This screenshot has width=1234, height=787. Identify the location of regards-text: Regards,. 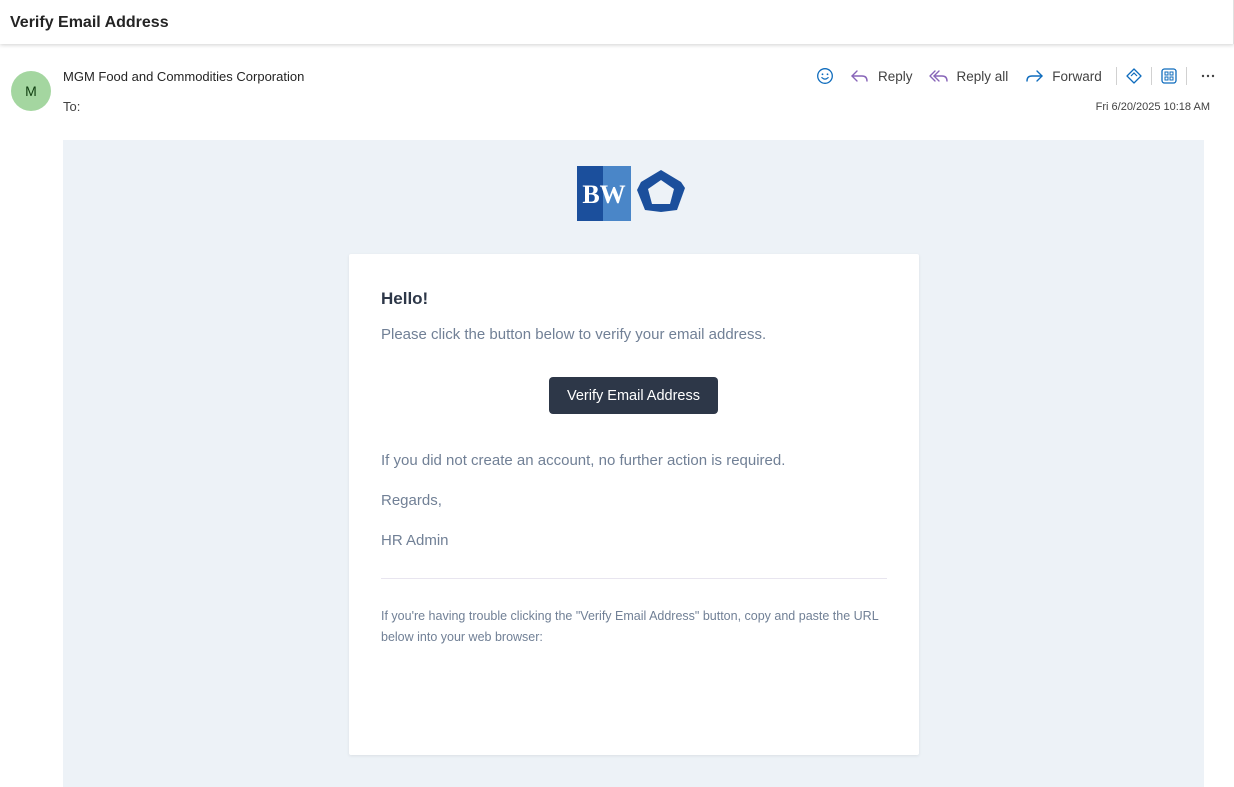
(411, 500).